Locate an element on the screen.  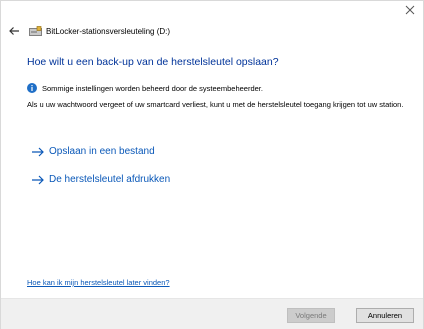
back-button is located at coordinates (14, 31).